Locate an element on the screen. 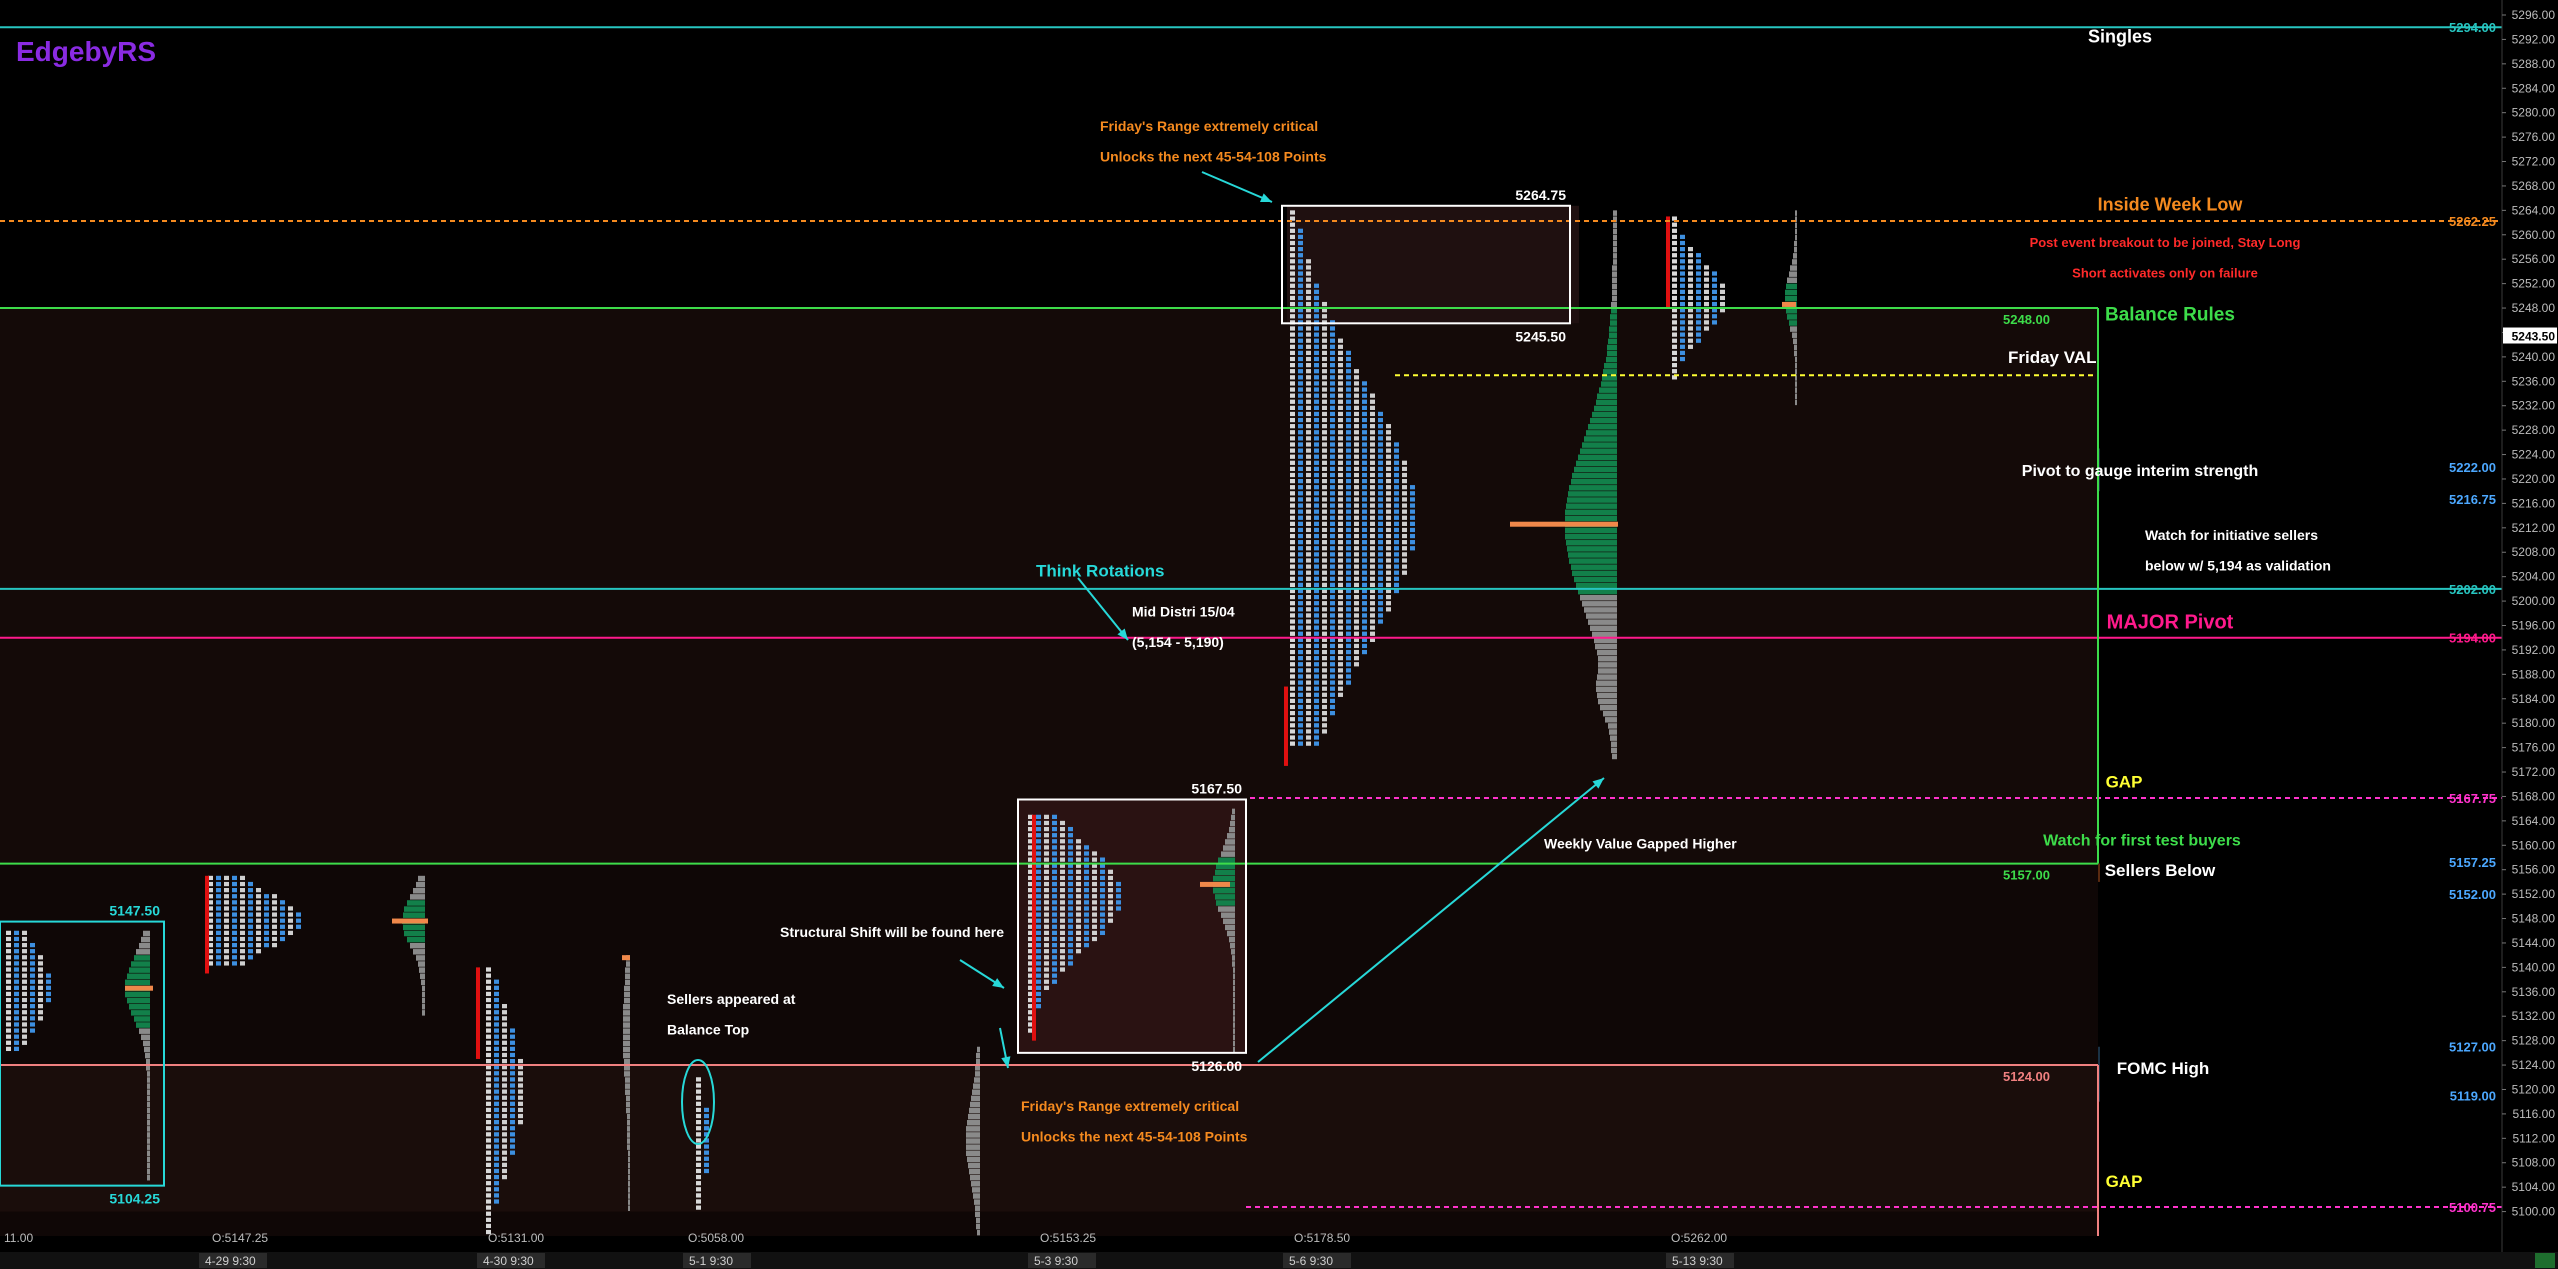  annotation-text: Sellers Below is located at coordinates (2160, 870).